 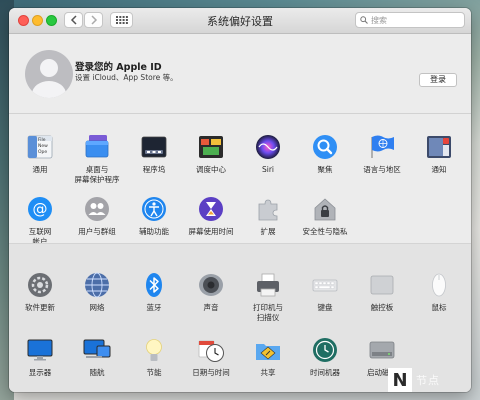 I want to click on pref-screen-time: 屏幕使用时间, so click(x=211, y=216).